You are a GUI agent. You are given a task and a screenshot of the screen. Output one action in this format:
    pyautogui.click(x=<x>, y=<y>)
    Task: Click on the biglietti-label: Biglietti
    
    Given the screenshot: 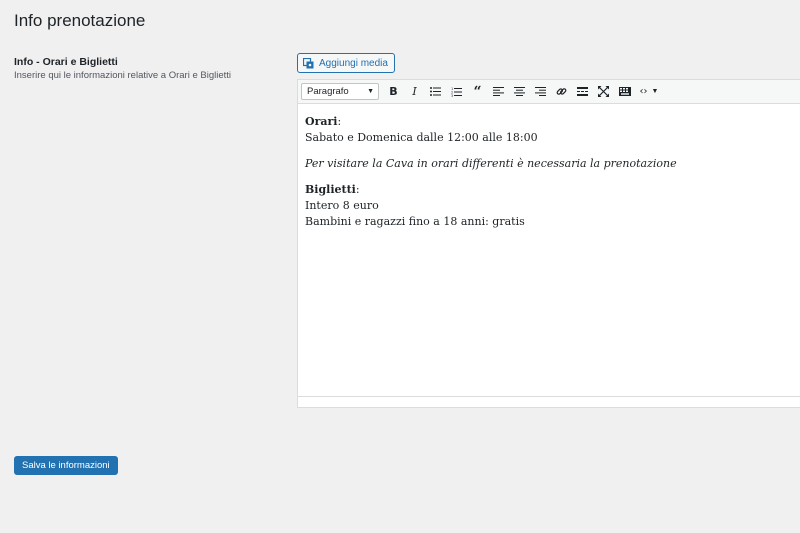 What is the action you would take?
    pyautogui.click(x=330, y=189)
    